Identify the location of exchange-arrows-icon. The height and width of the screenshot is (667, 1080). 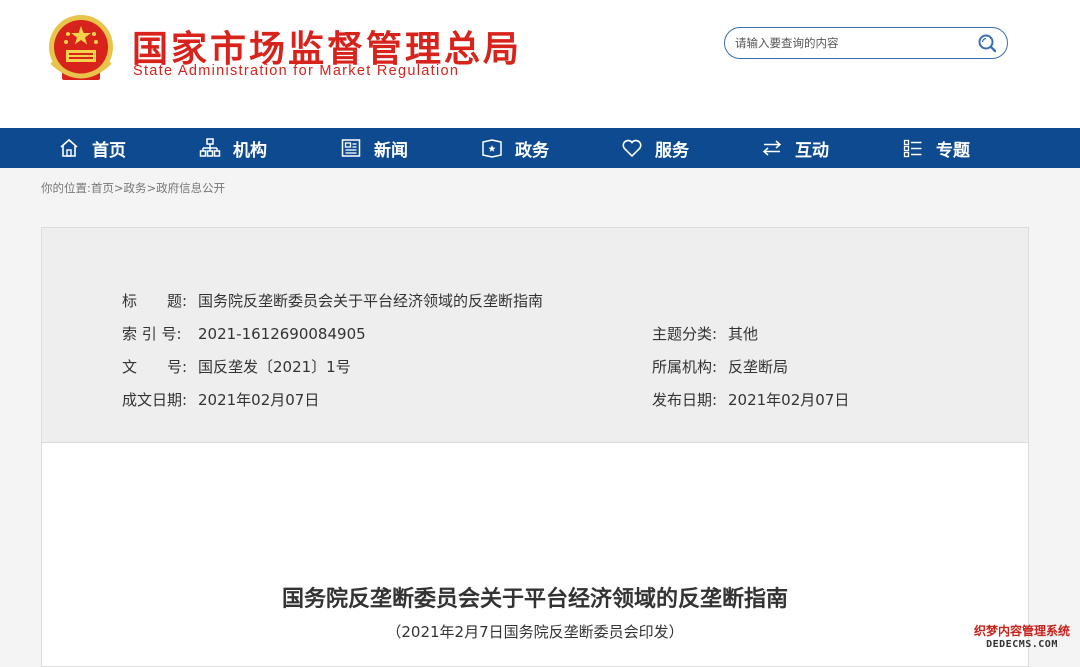
(772, 148).